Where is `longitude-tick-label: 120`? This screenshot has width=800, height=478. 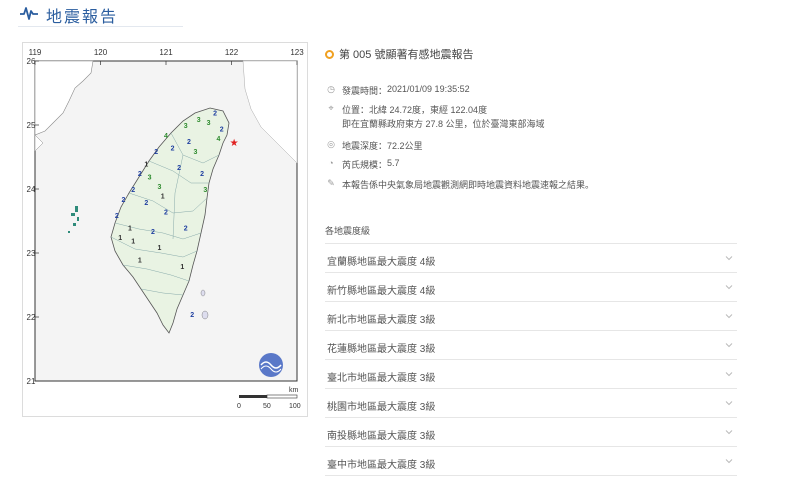
longitude-tick-label: 120 is located at coordinates (101, 52).